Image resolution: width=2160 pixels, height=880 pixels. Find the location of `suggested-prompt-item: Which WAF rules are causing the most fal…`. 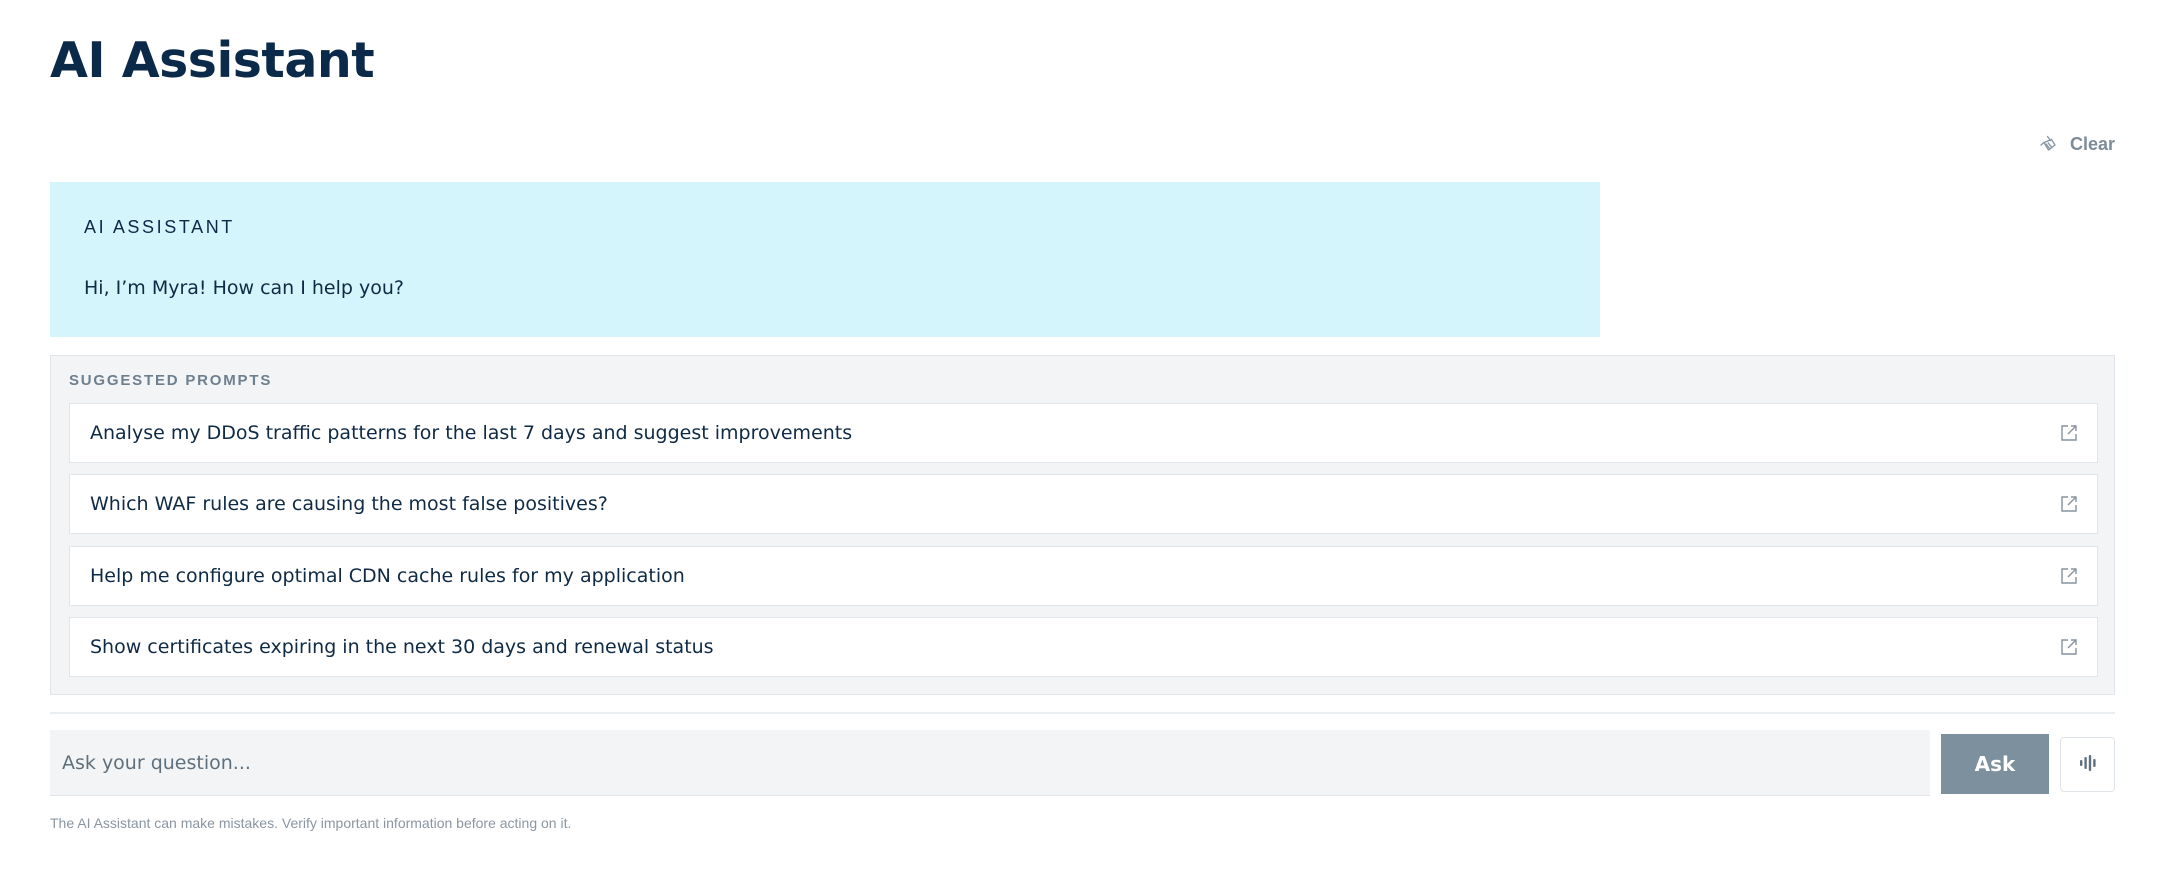

suggested-prompt-item: Which WAF rules are causing the most fal… is located at coordinates (1083, 504).